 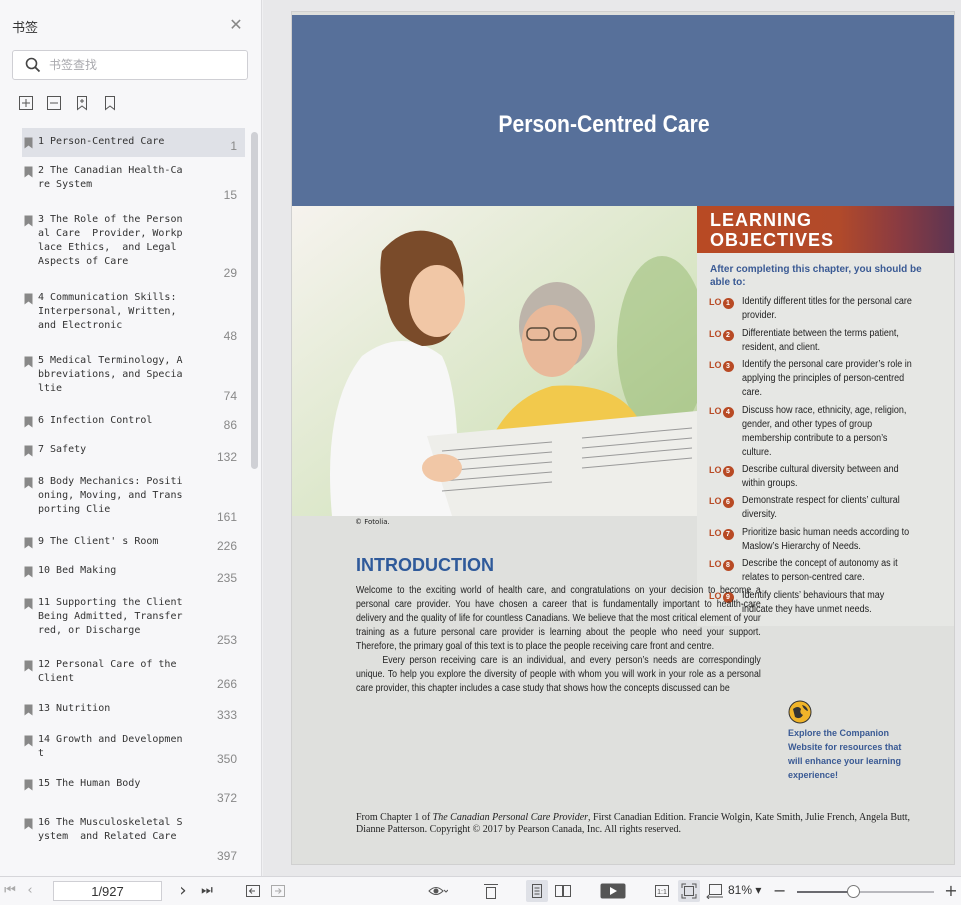 I want to click on sidebar-title: 书签, so click(x=25, y=28).